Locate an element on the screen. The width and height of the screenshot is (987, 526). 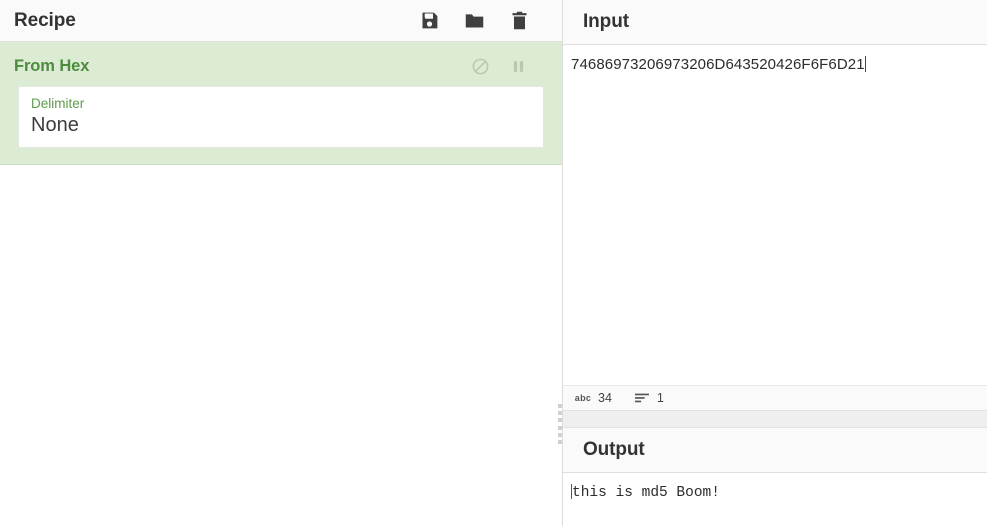
input-length-status: abc 34 is located at coordinates (593, 398).